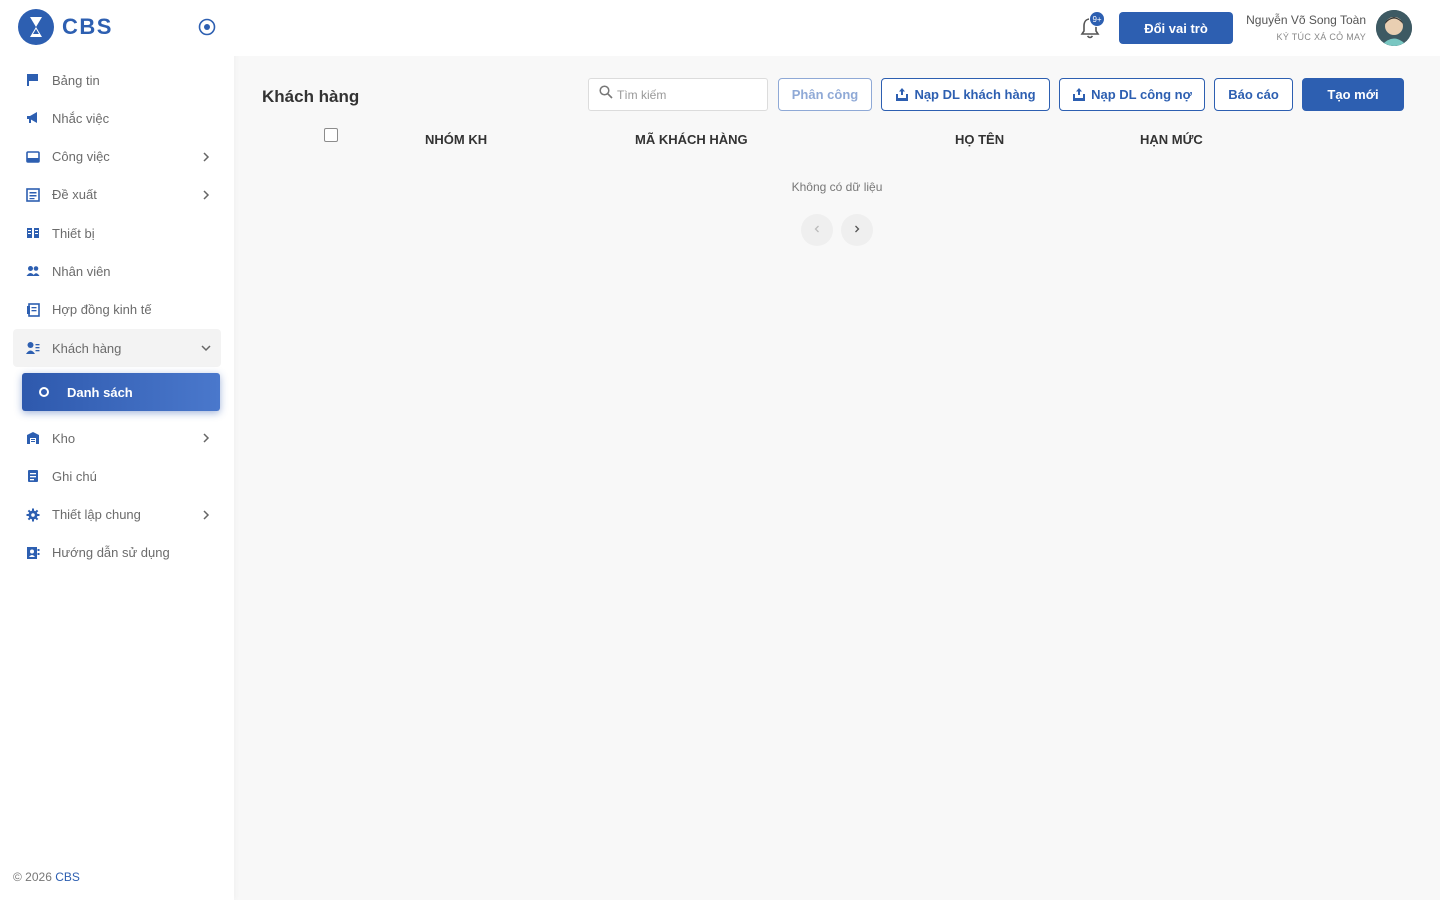 The height and width of the screenshot is (900, 1440). Describe the element at coordinates (117, 80) in the screenshot. I see `sidebar-item-bang-tin: Bảng tin` at that location.